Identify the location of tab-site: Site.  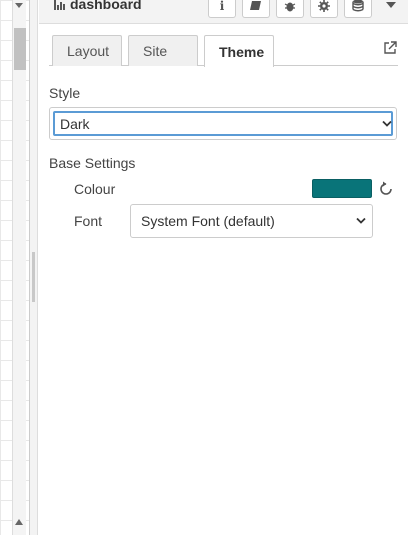
(163, 50).